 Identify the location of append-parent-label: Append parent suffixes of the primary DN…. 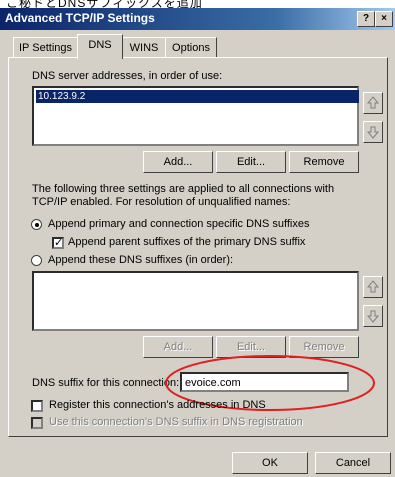
(187, 242).